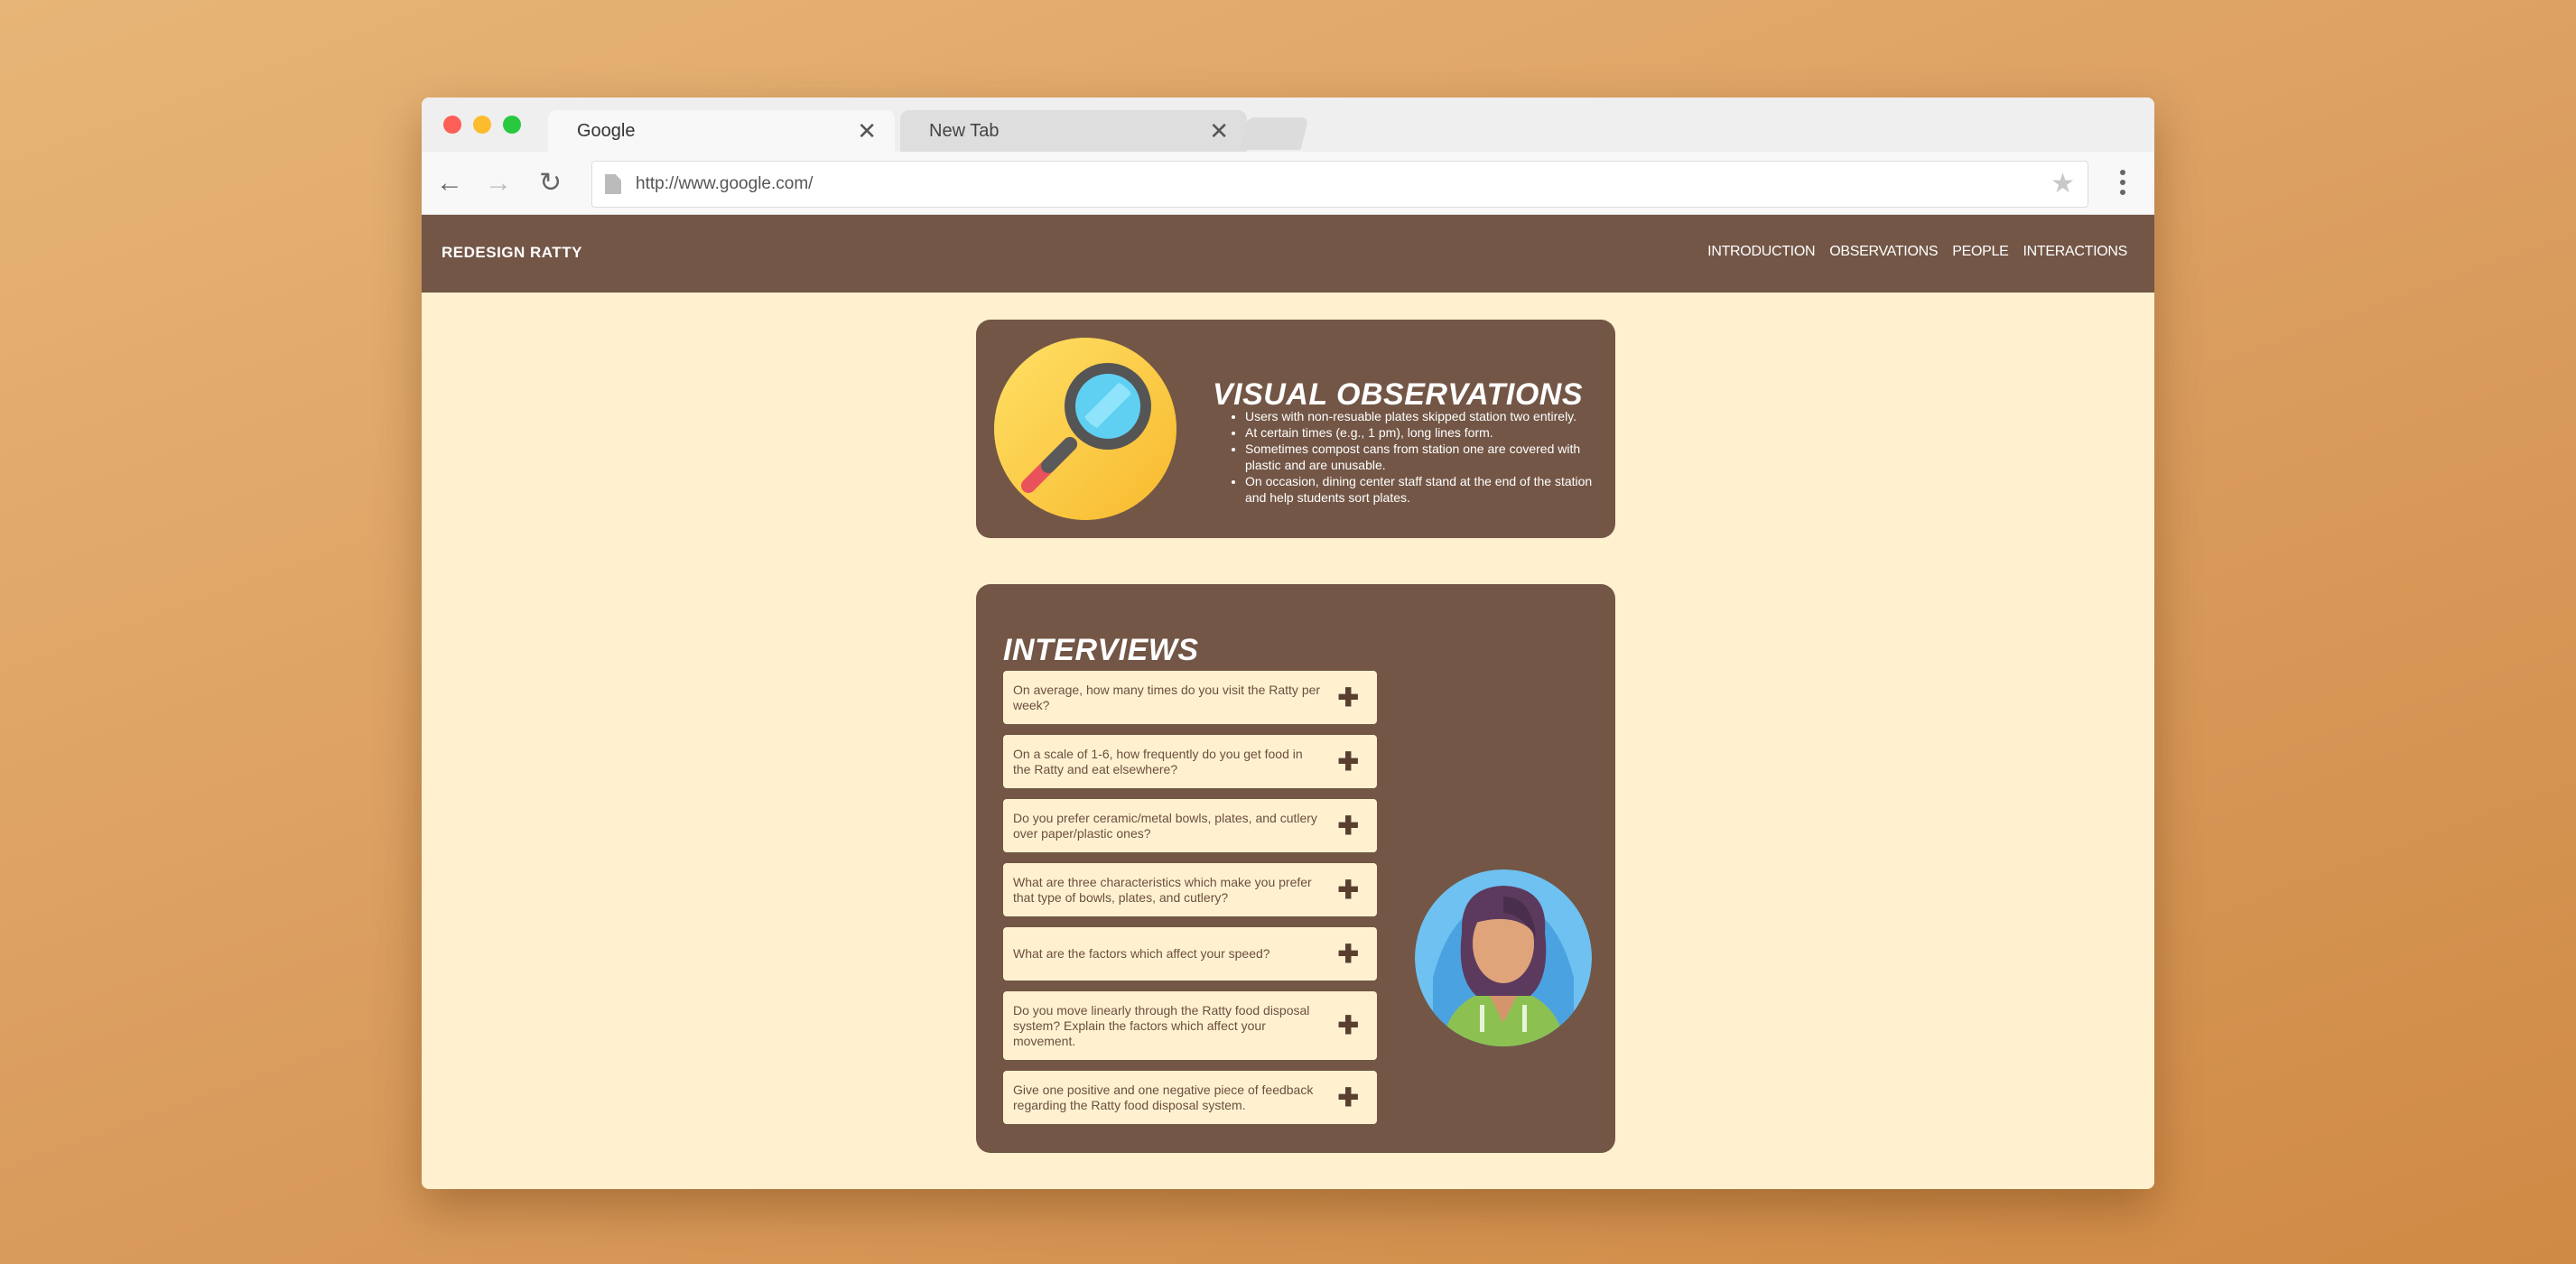 This screenshot has width=2576, height=1264. I want to click on tab-google: Google ✕, so click(721, 131).